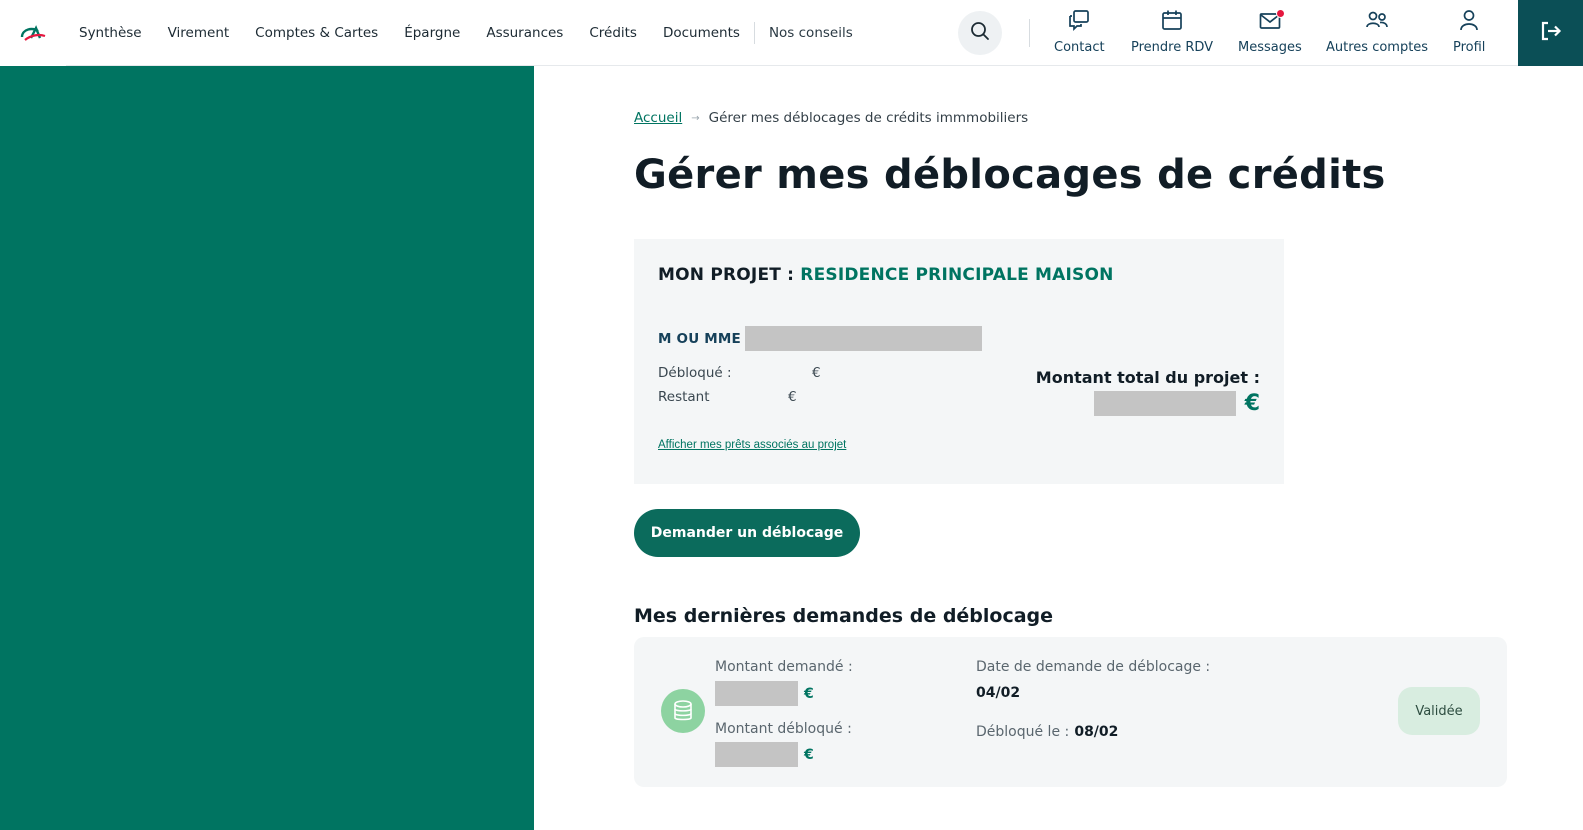  What do you see at coordinates (695, 373) in the screenshot?
I see `released-label: Débloqué :` at bounding box center [695, 373].